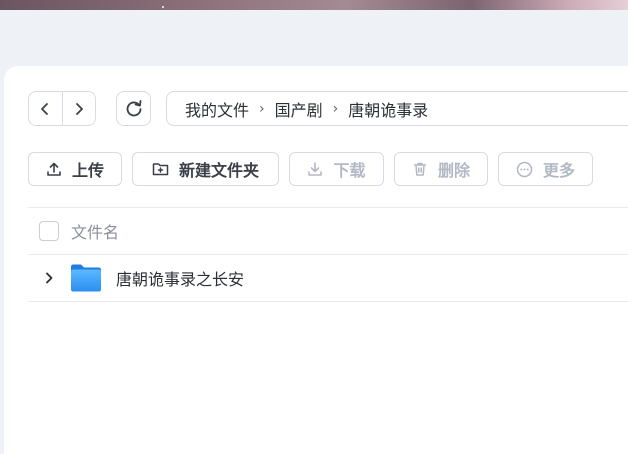 This screenshot has width=628, height=454. I want to click on trash-icon, so click(420, 169).